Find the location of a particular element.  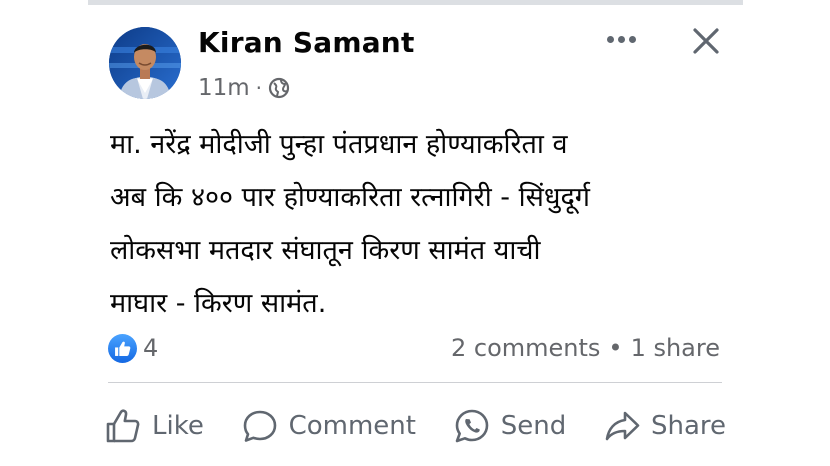

share-button: Share is located at coordinates (664, 426).